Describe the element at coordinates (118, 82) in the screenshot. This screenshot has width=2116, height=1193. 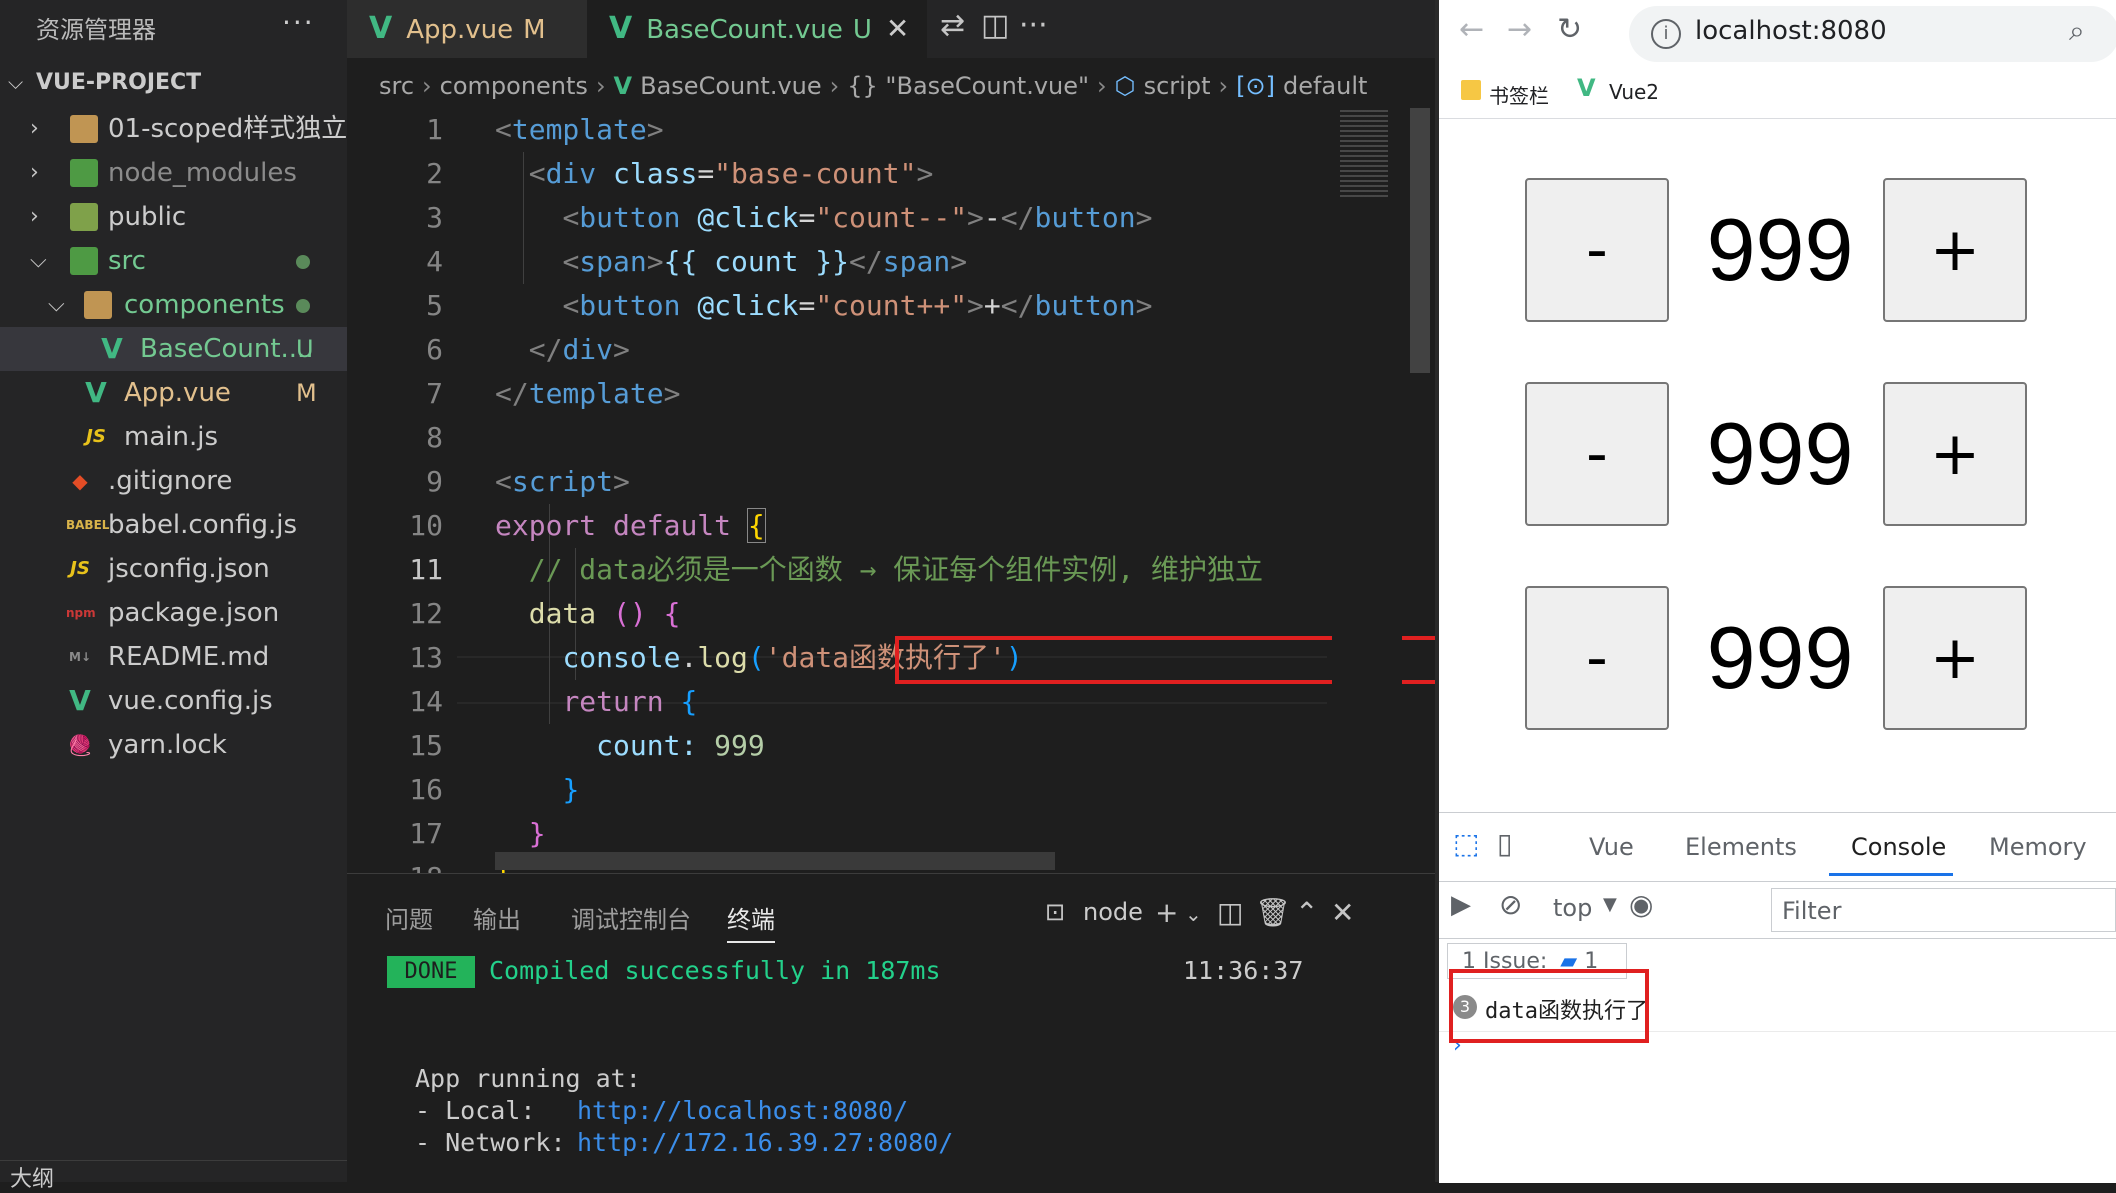
I see `project-root: VUE-PROJECT` at that location.